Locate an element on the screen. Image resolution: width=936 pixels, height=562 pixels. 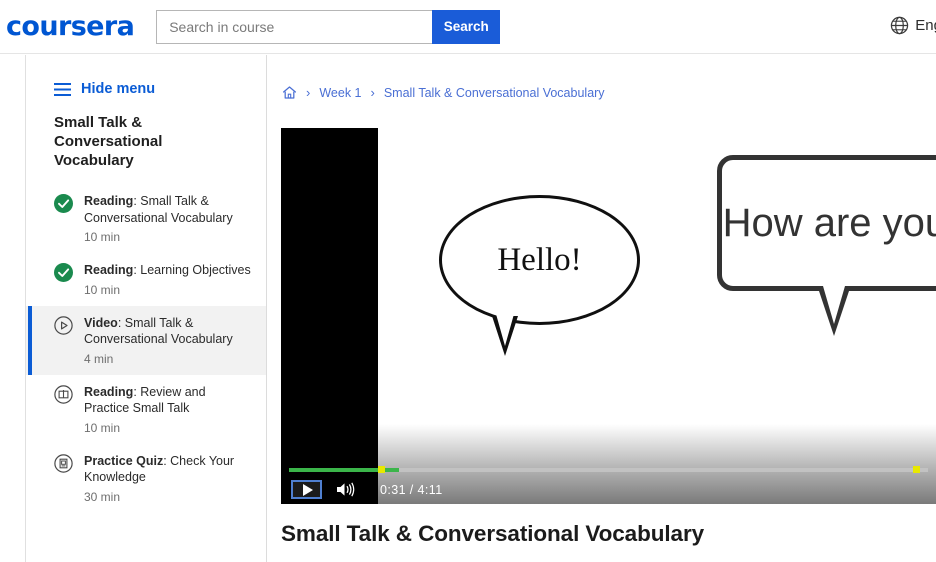
volume-icon is located at coordinates (345, 489).